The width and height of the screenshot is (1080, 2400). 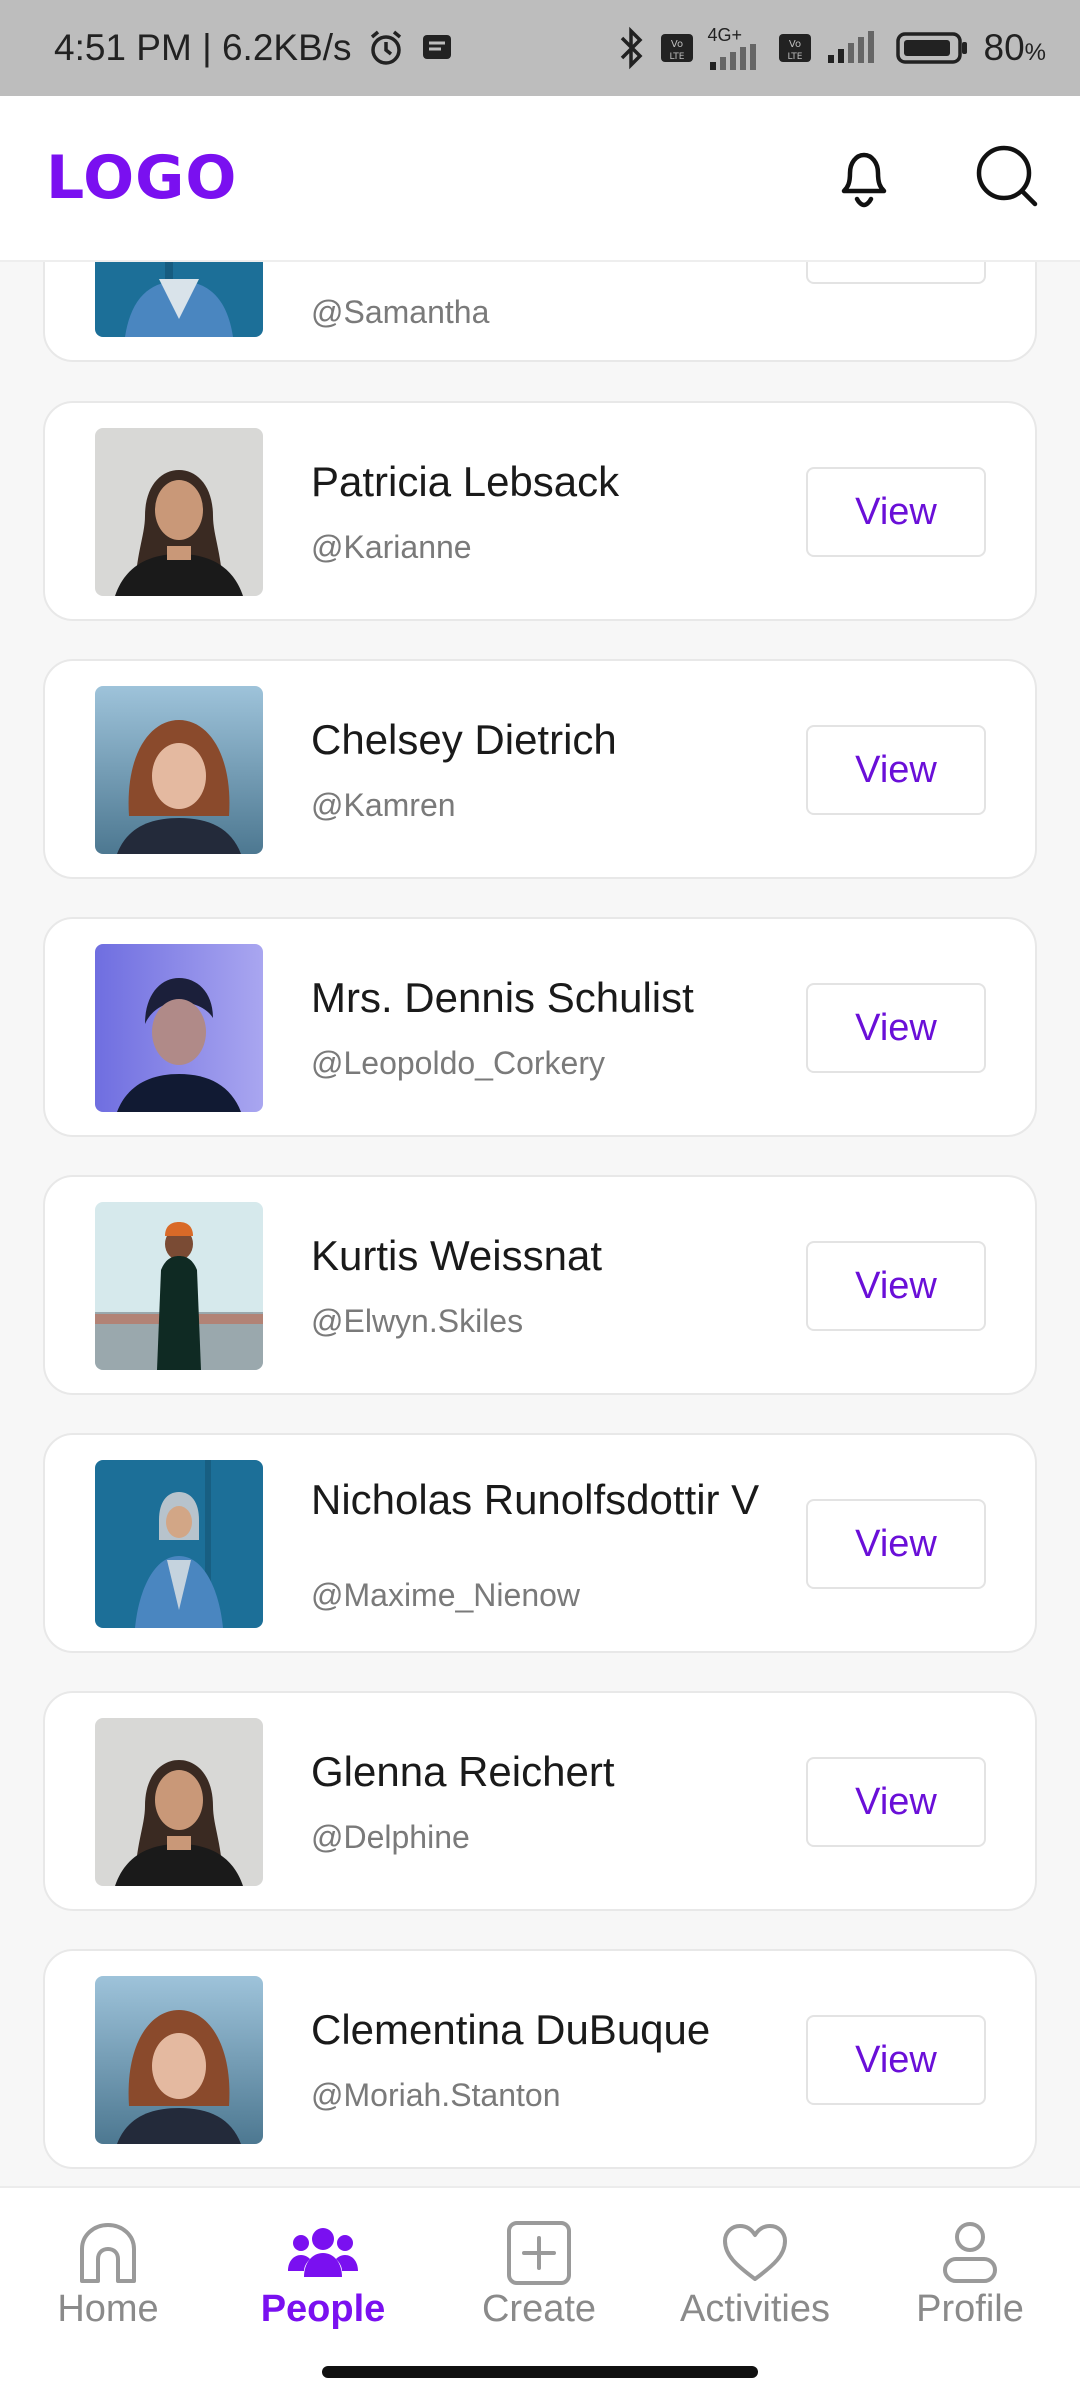 What do you see at coordinates (539, 2309) in the screenshot?
I see `nav-label: Create` at bounding box center [539, 2309].